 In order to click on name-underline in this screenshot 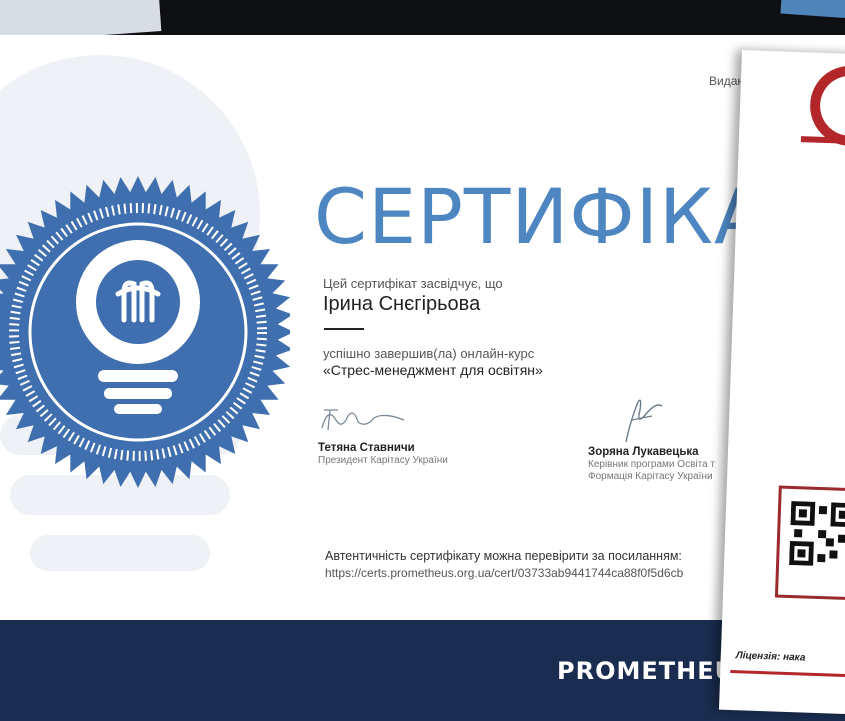, I will do `click(344, 329)`.